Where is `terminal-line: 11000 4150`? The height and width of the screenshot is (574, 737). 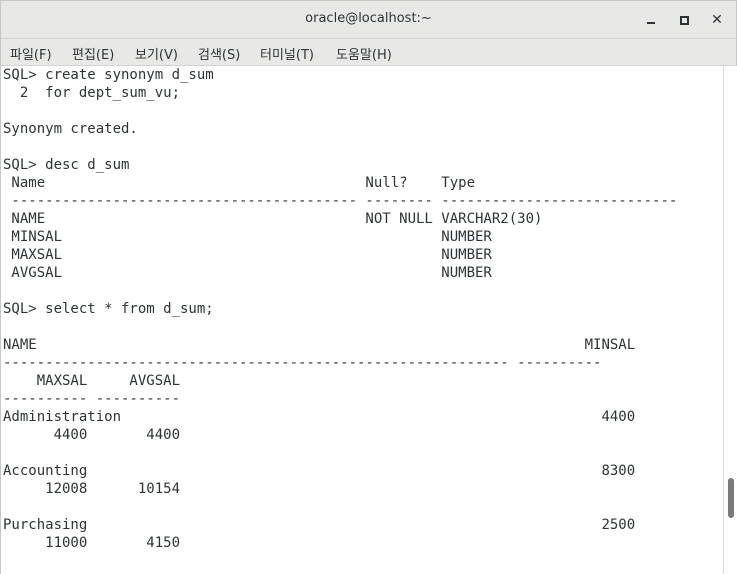
terminal-line: 11000 4150 is located at coordinates (92, 543).